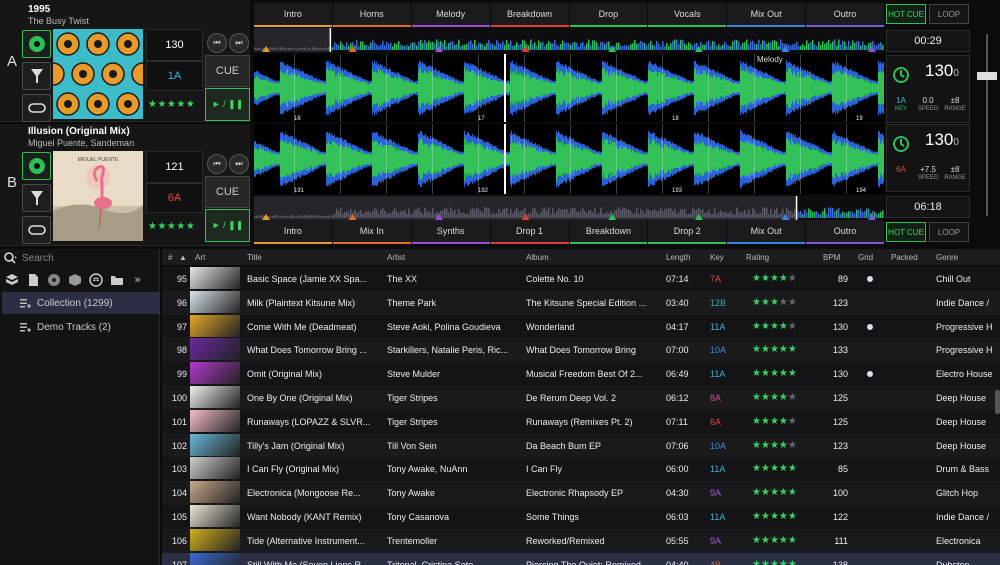 This screenshot has height=565, width=1000. I want to click on deck-b-prev-button: ⏮, so click(217, 164).